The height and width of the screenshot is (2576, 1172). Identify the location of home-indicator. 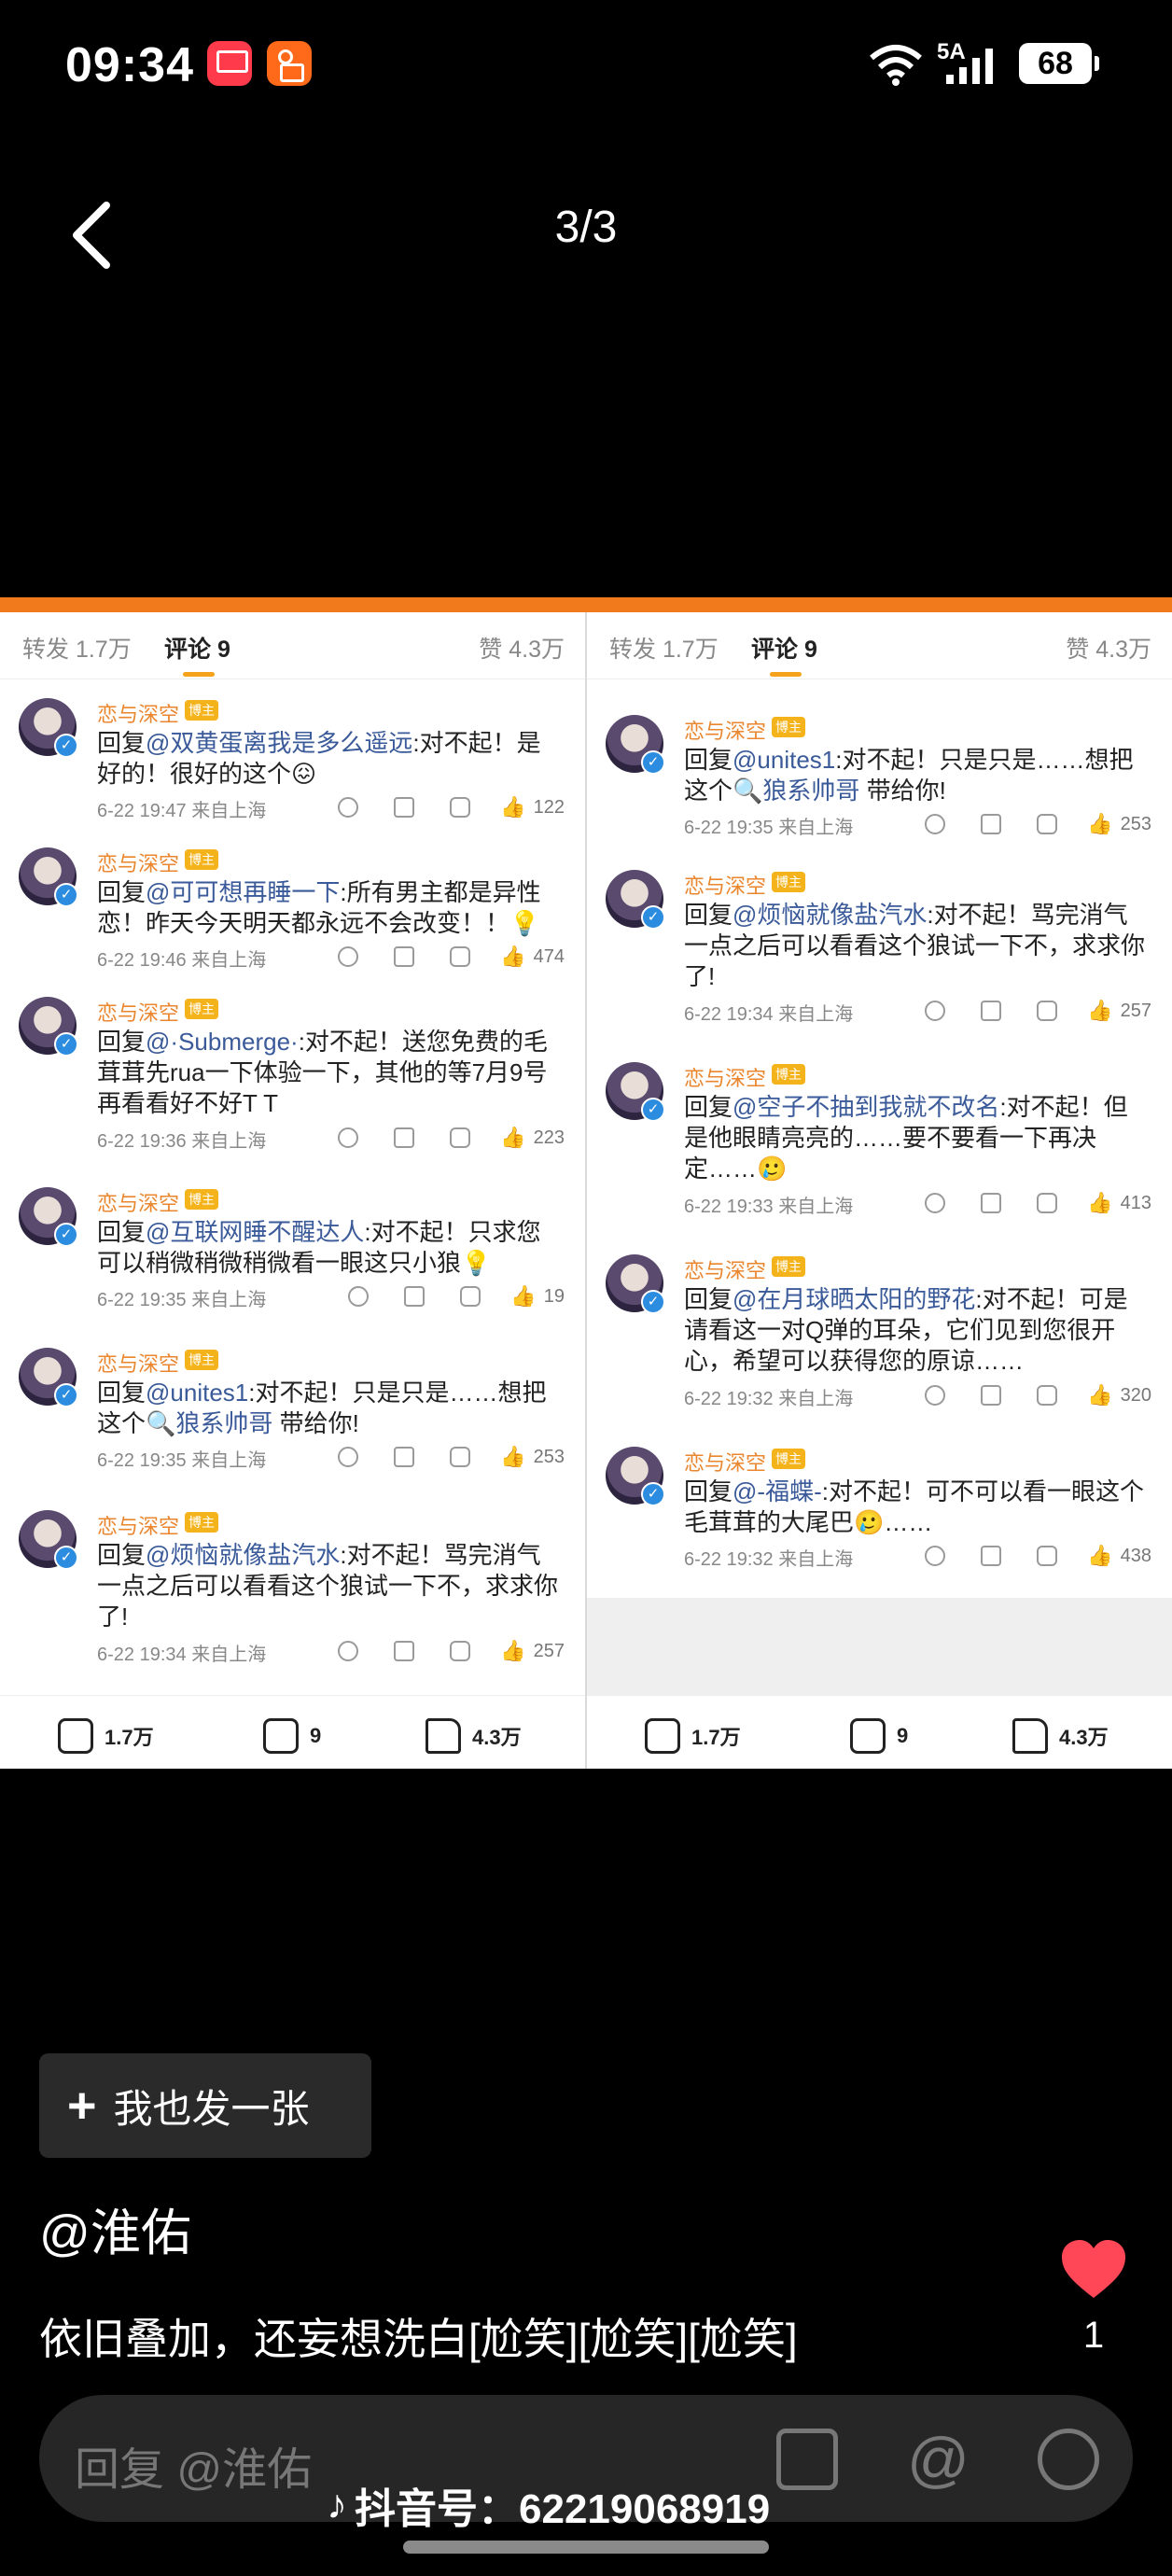
(586, 2547).